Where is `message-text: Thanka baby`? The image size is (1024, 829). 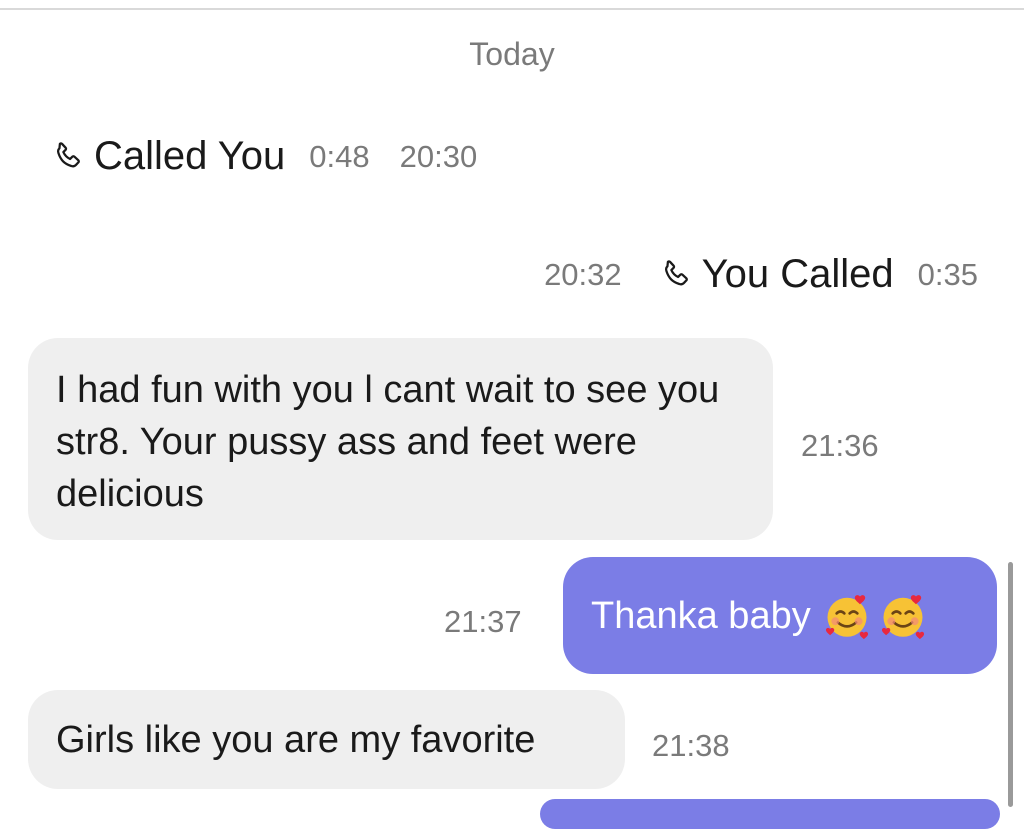
message-text: Thanka baby is located at coordinates (701, 615).